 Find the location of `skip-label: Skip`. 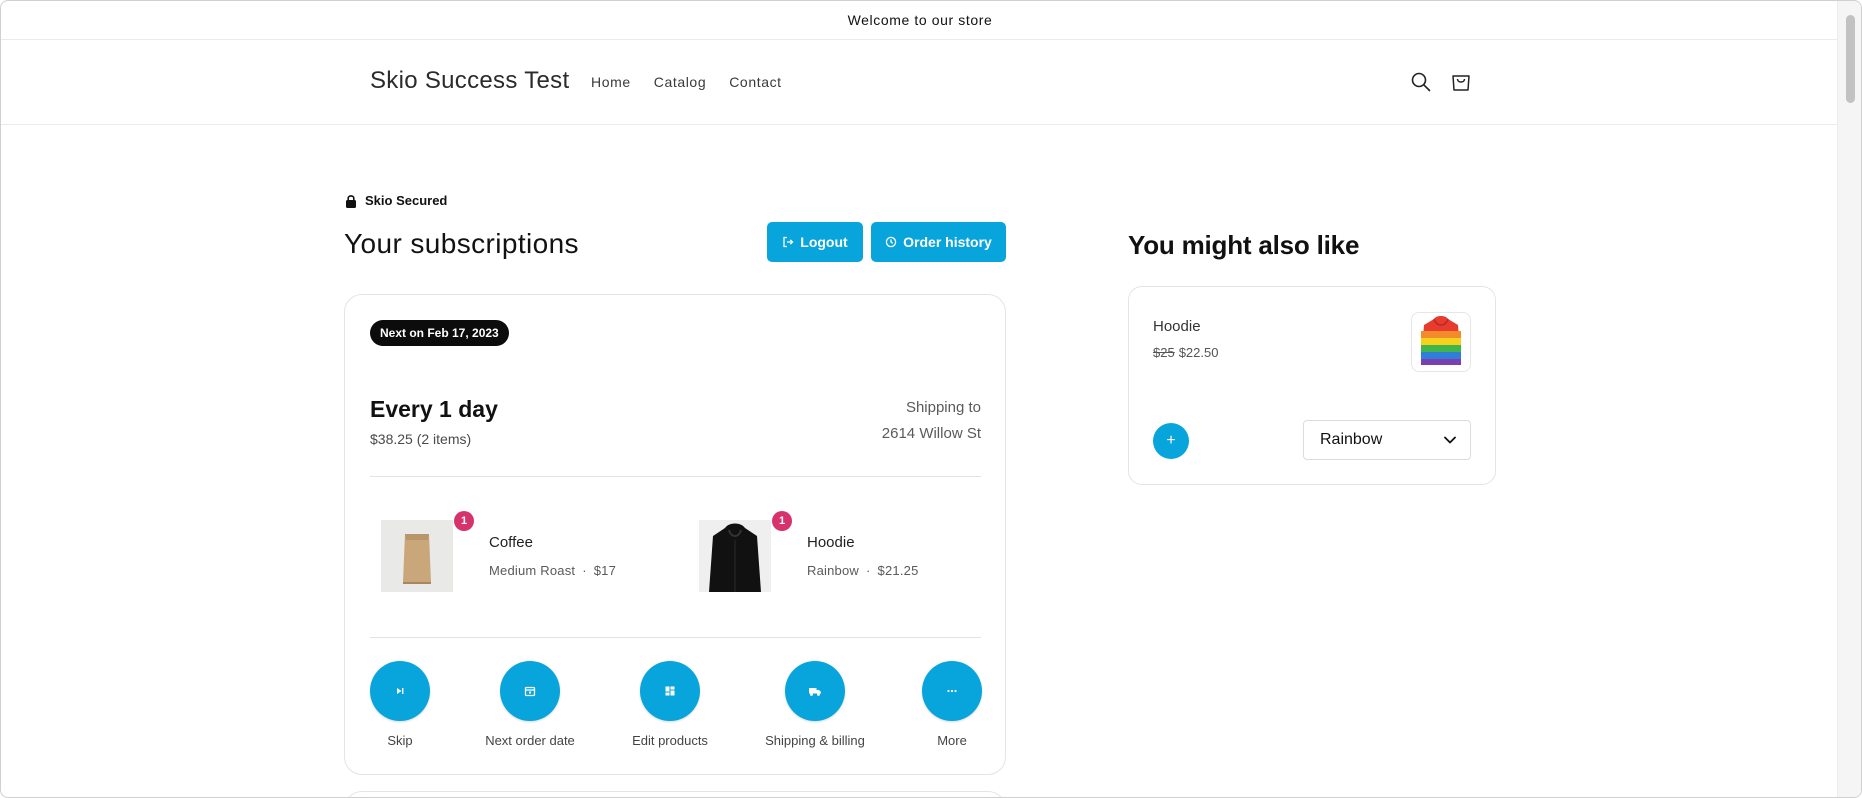

skip-label: Skip is located at coordinates (400, 740).